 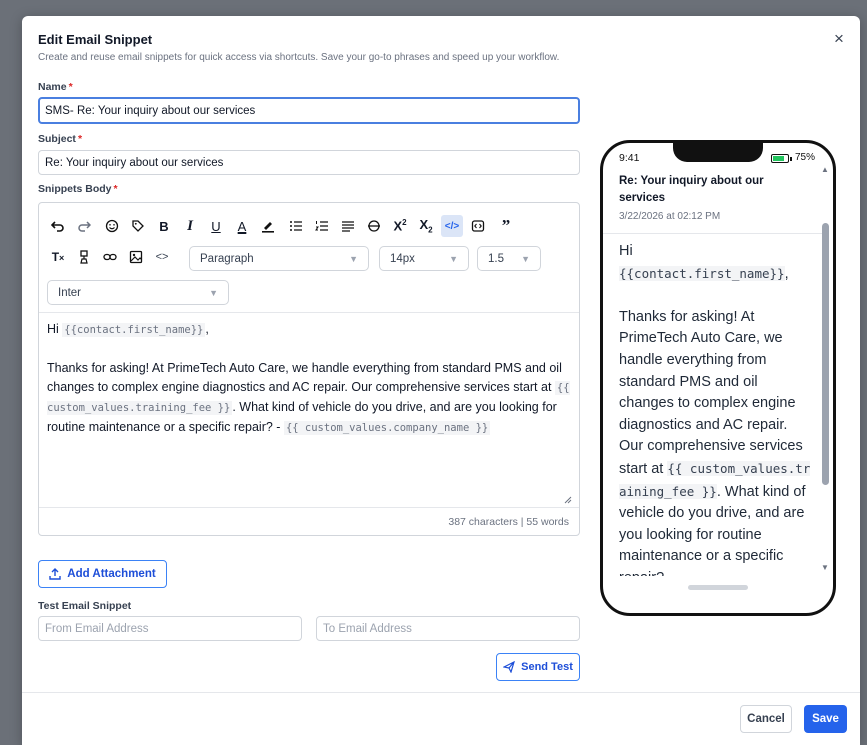 I want to click on from-email-input, so click(x=170, y=628).